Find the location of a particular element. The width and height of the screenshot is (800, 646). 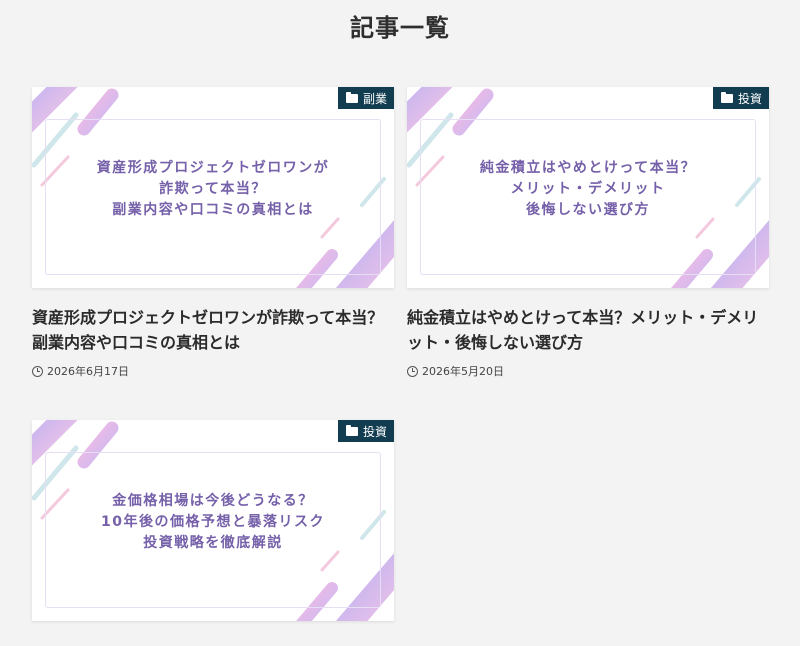

thumbnail-text: 純金積立はやめとけって本当？ メリット・デメリット 後悔しない選び方 is located at coordinates (588, 189).